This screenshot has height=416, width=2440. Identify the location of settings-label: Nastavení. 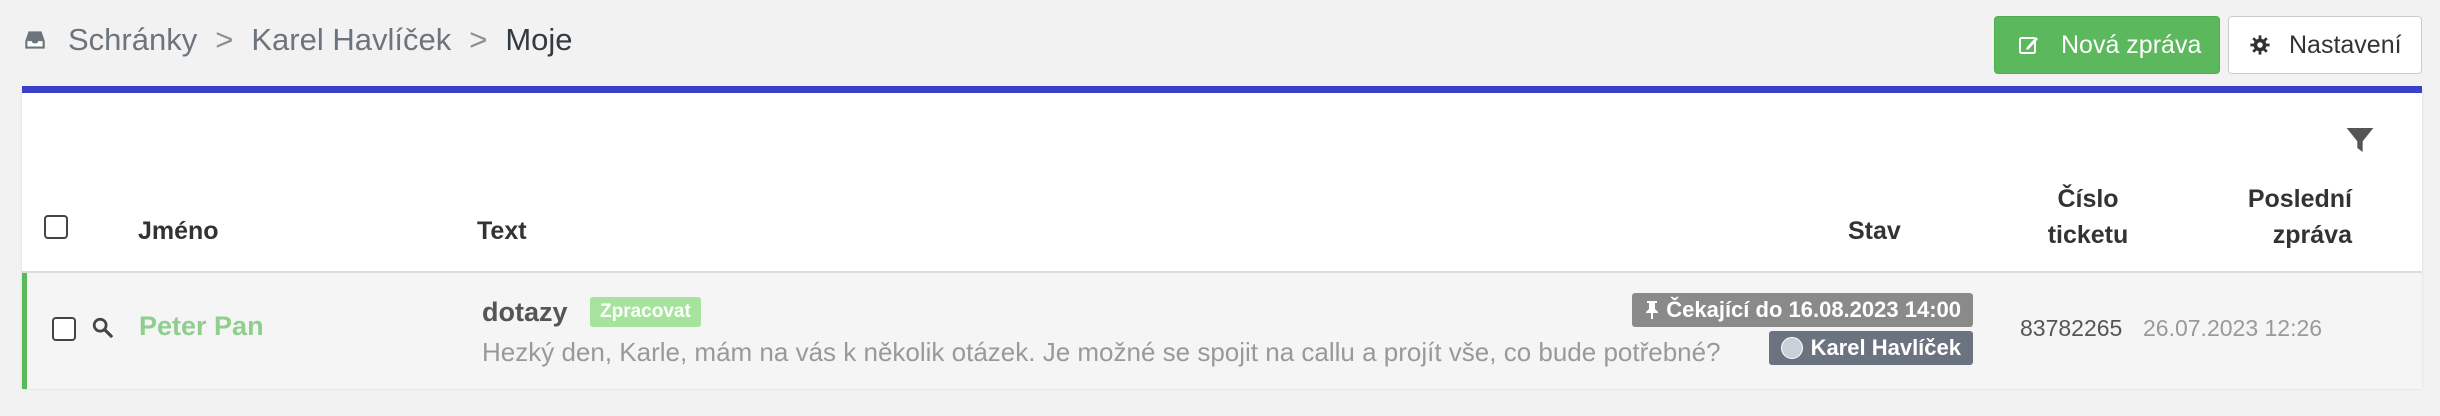
(2345, 44).